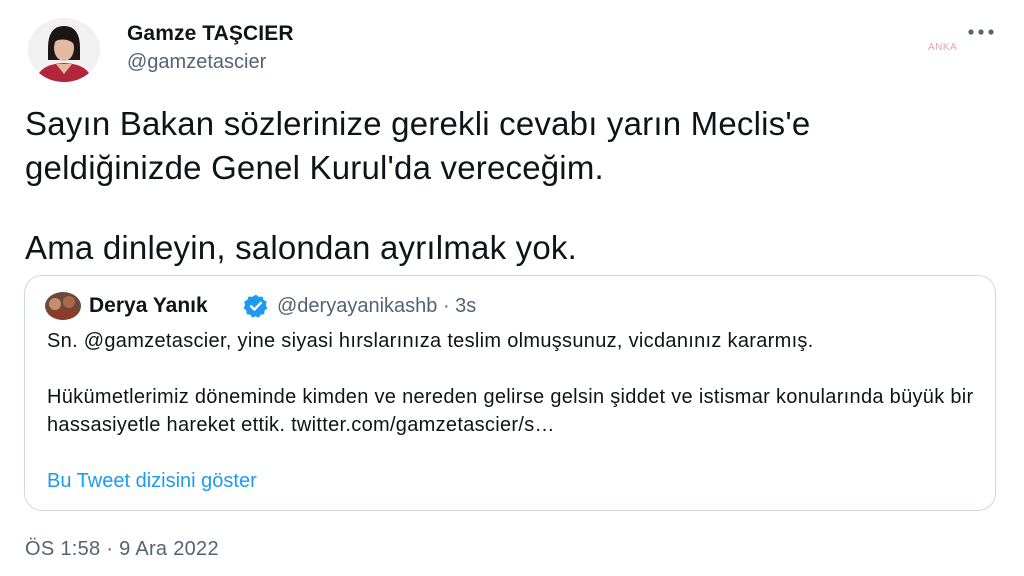  Describe the element at coordinates (255, 306) in the screenshot. I see `verified-badge-icon` at that location.